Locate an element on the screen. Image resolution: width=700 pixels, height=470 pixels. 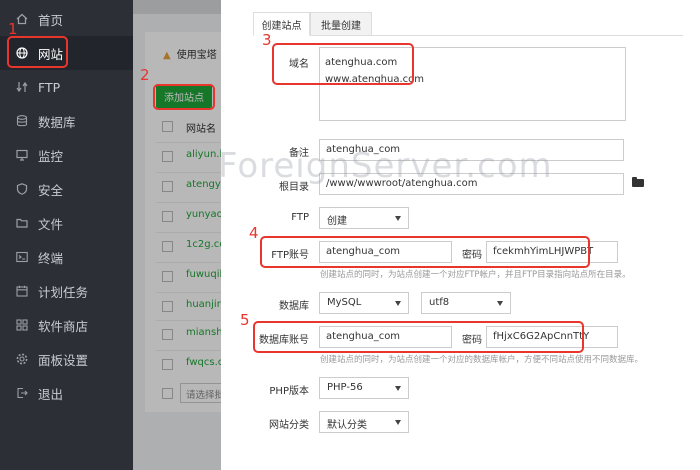
sidebar-item-app-store: 软件商店 is located at coordinates (66, 325).